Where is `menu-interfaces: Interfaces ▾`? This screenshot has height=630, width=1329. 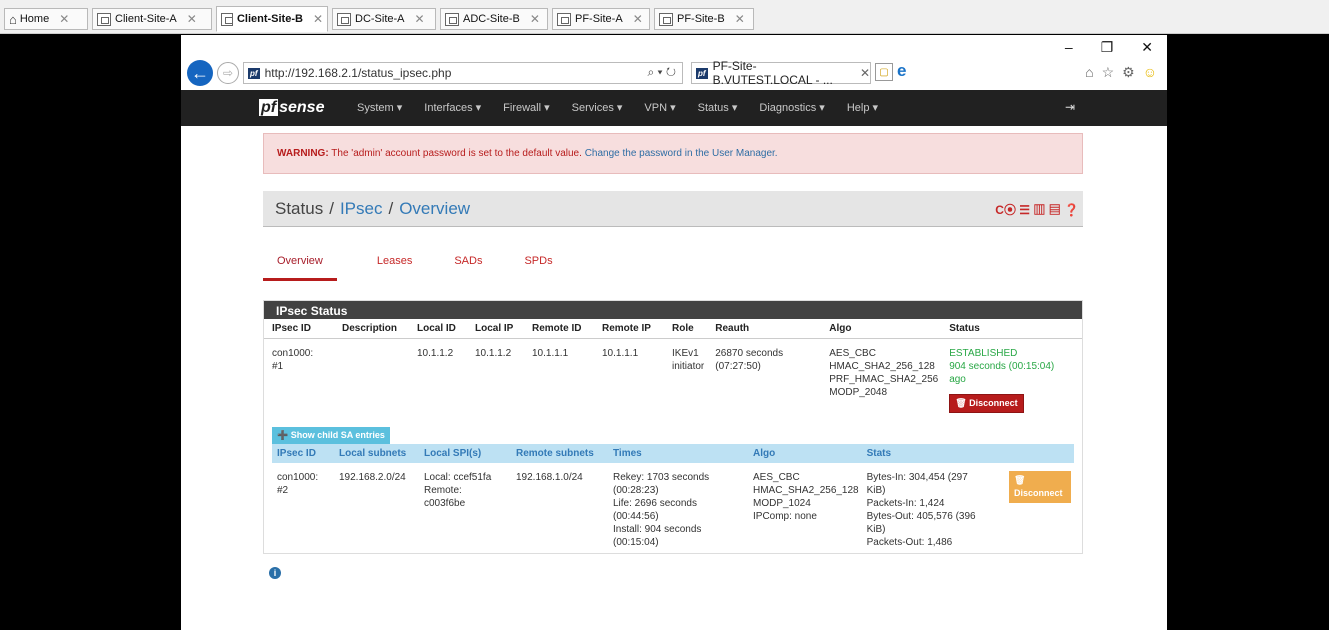
menu-interfaces: Interfaces ▾ is located at coordinates (452, 107).